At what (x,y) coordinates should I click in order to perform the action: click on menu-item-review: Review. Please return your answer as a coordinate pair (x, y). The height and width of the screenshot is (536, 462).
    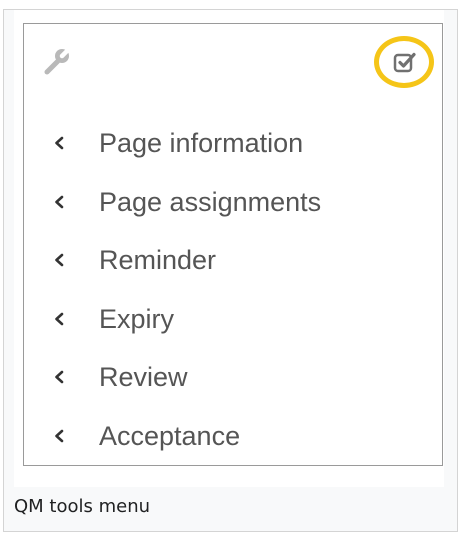
    Looking at the image, I should click on (233, 388).